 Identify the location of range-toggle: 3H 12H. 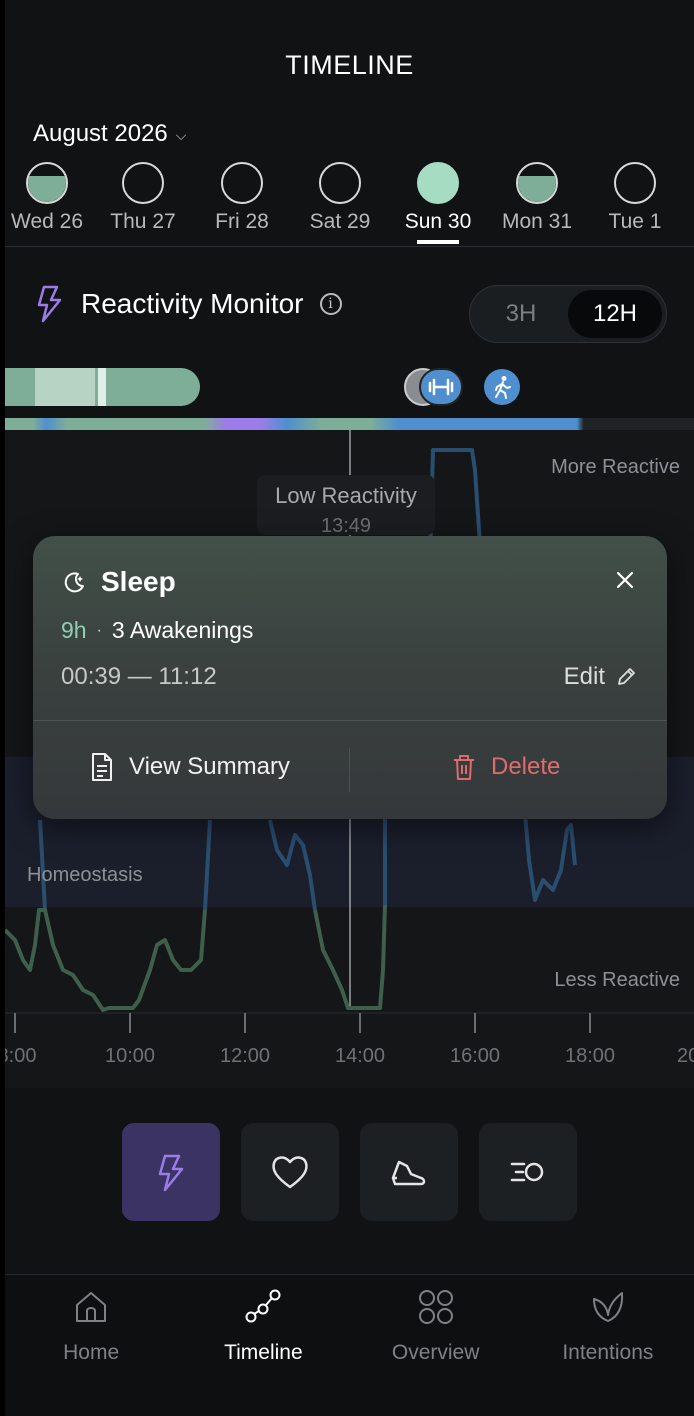
(568, 314).